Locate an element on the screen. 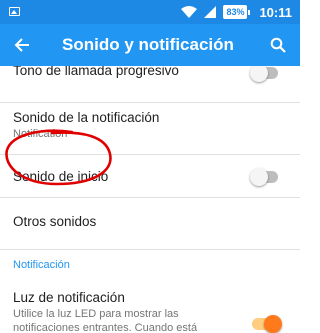 The height and width of the screenshot is (333, 320). status-bar: 83% 10:11 is located at coordinates (150, 12).